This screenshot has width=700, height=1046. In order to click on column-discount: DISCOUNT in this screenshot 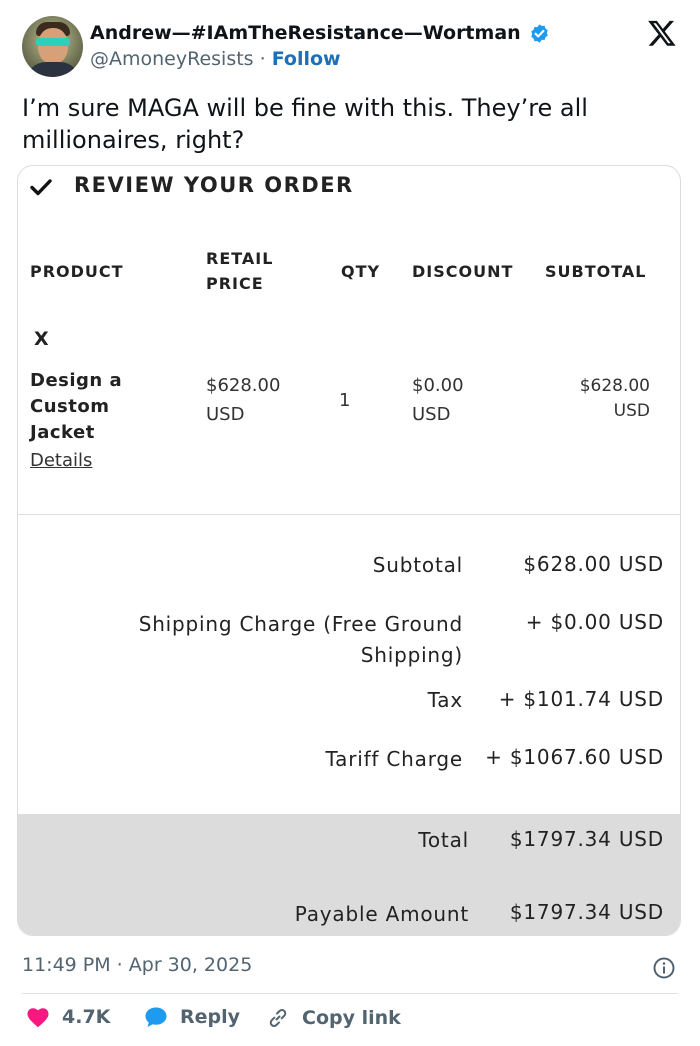, I will do `click(463, 271)`.